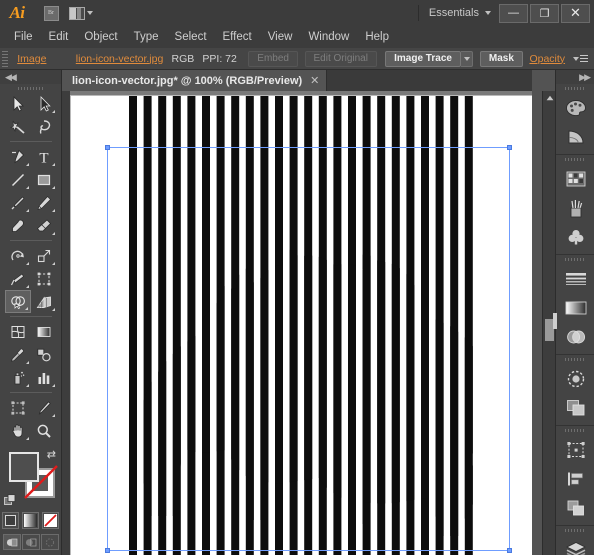  What do you see at coordinates (11, 542) in the screenshot?
I see `draw-normal-button` at bounding box center [11, 542].